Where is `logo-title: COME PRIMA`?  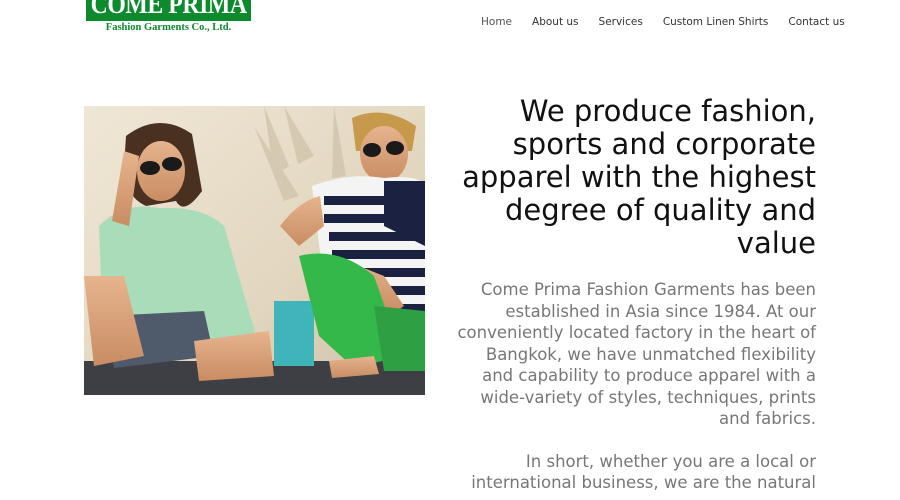 logo-title: COME PRIMA is located at coordinates (168, 9).